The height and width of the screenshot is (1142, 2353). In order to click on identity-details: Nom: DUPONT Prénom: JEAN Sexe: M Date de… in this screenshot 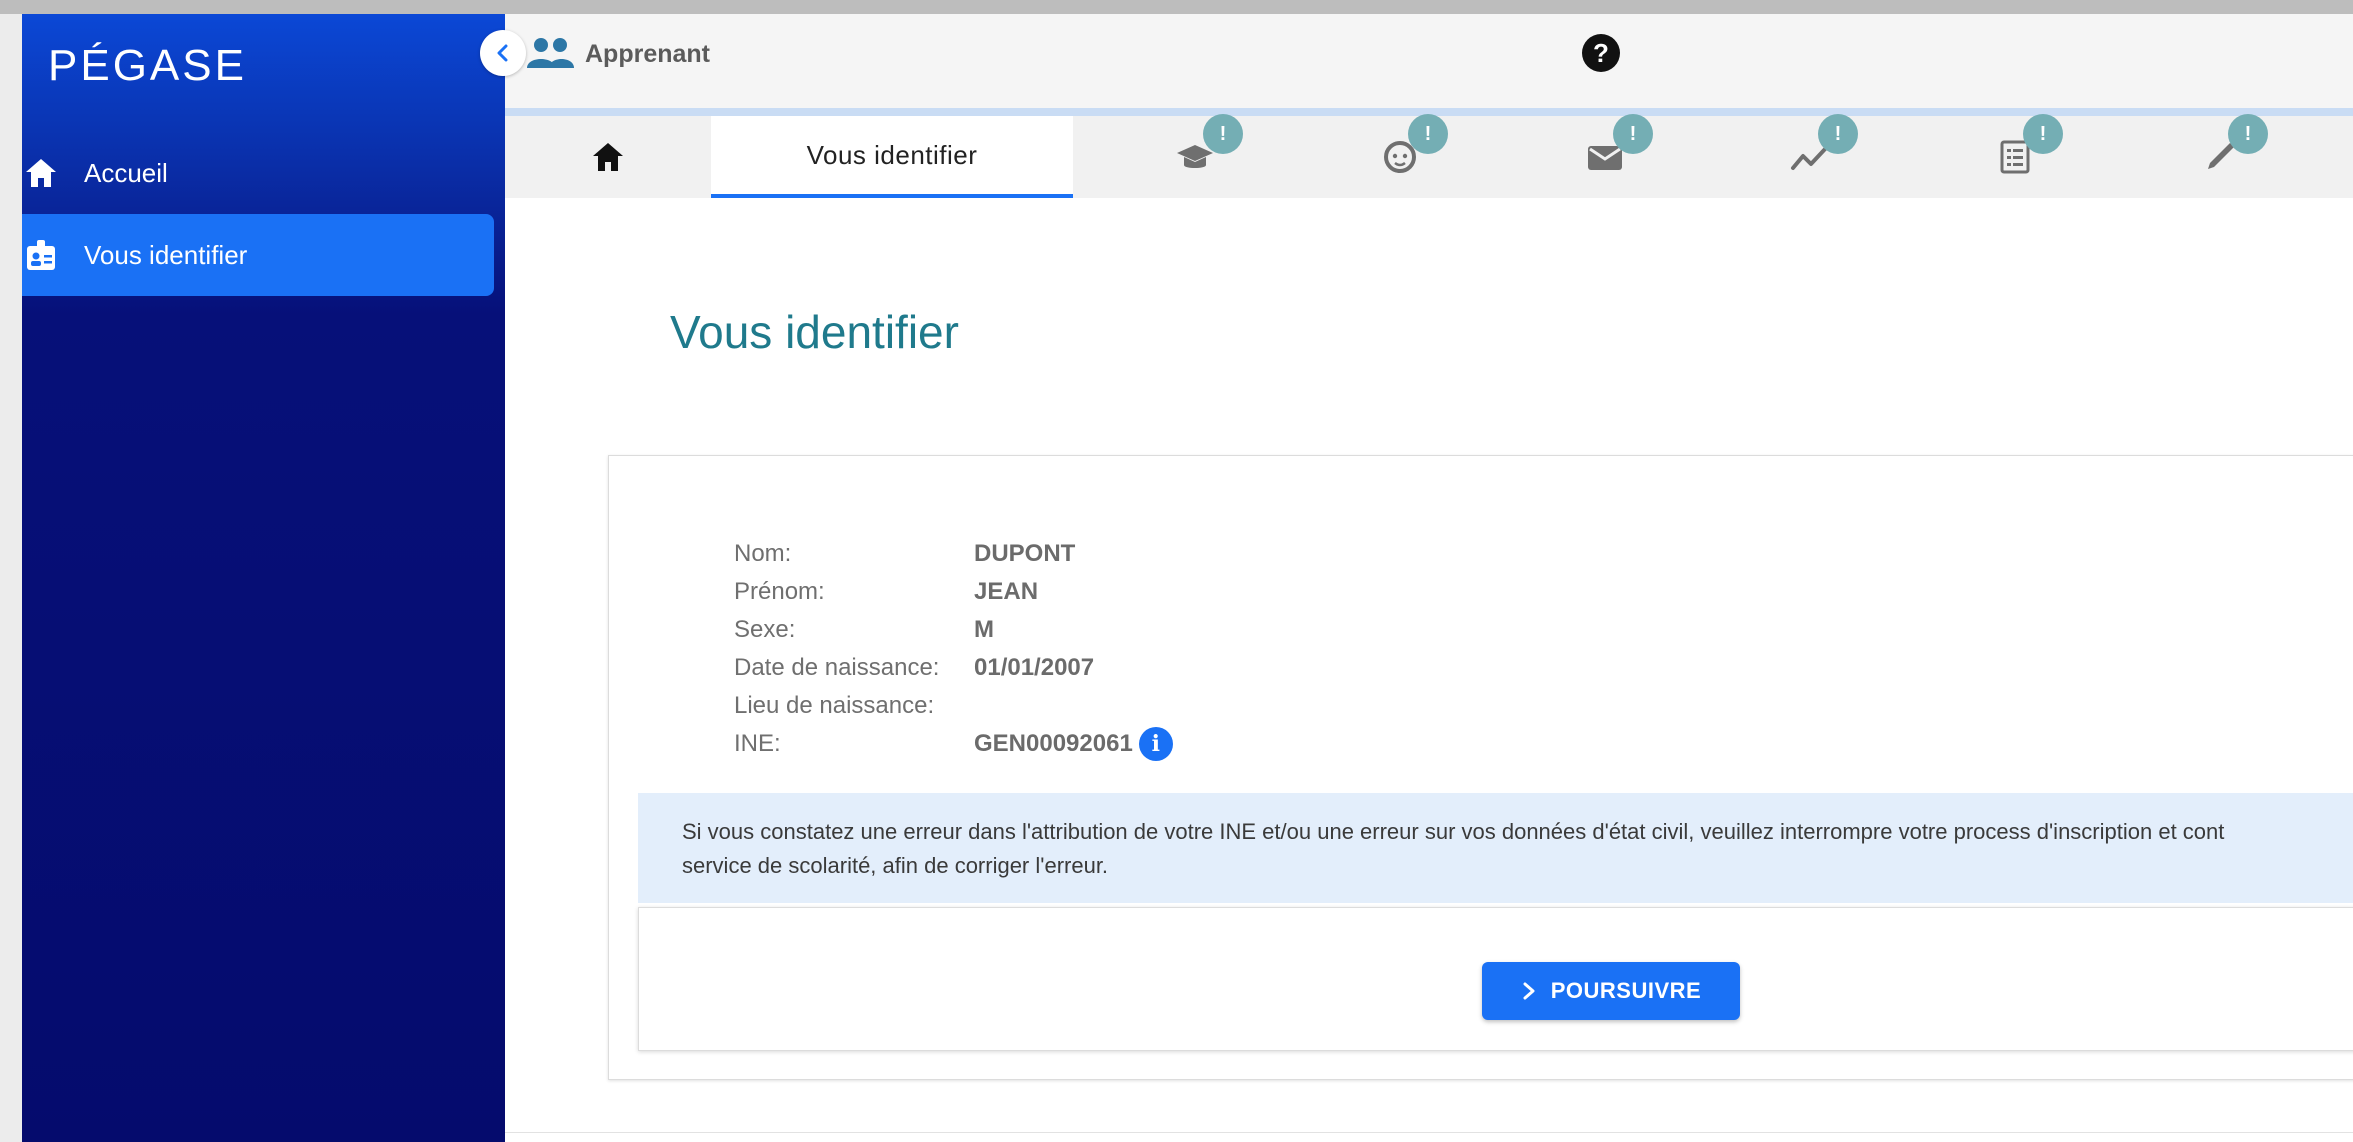, I will do `click(953, 649)`.